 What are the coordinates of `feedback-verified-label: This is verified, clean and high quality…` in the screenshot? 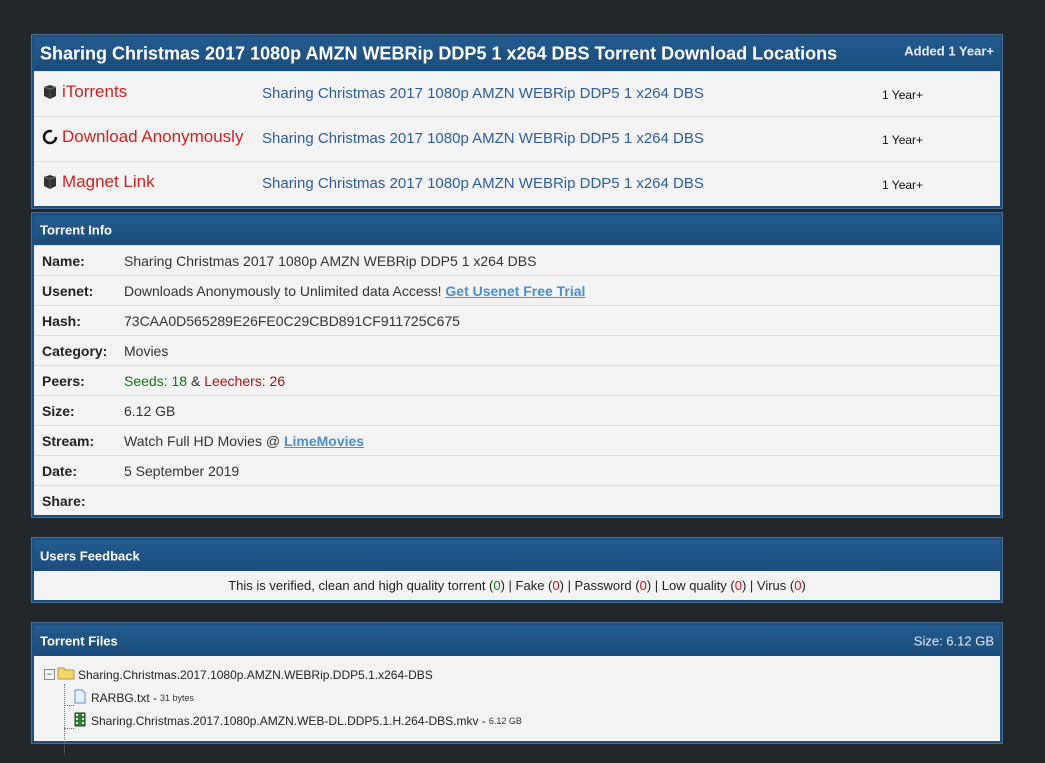 It's located at (361, 585).